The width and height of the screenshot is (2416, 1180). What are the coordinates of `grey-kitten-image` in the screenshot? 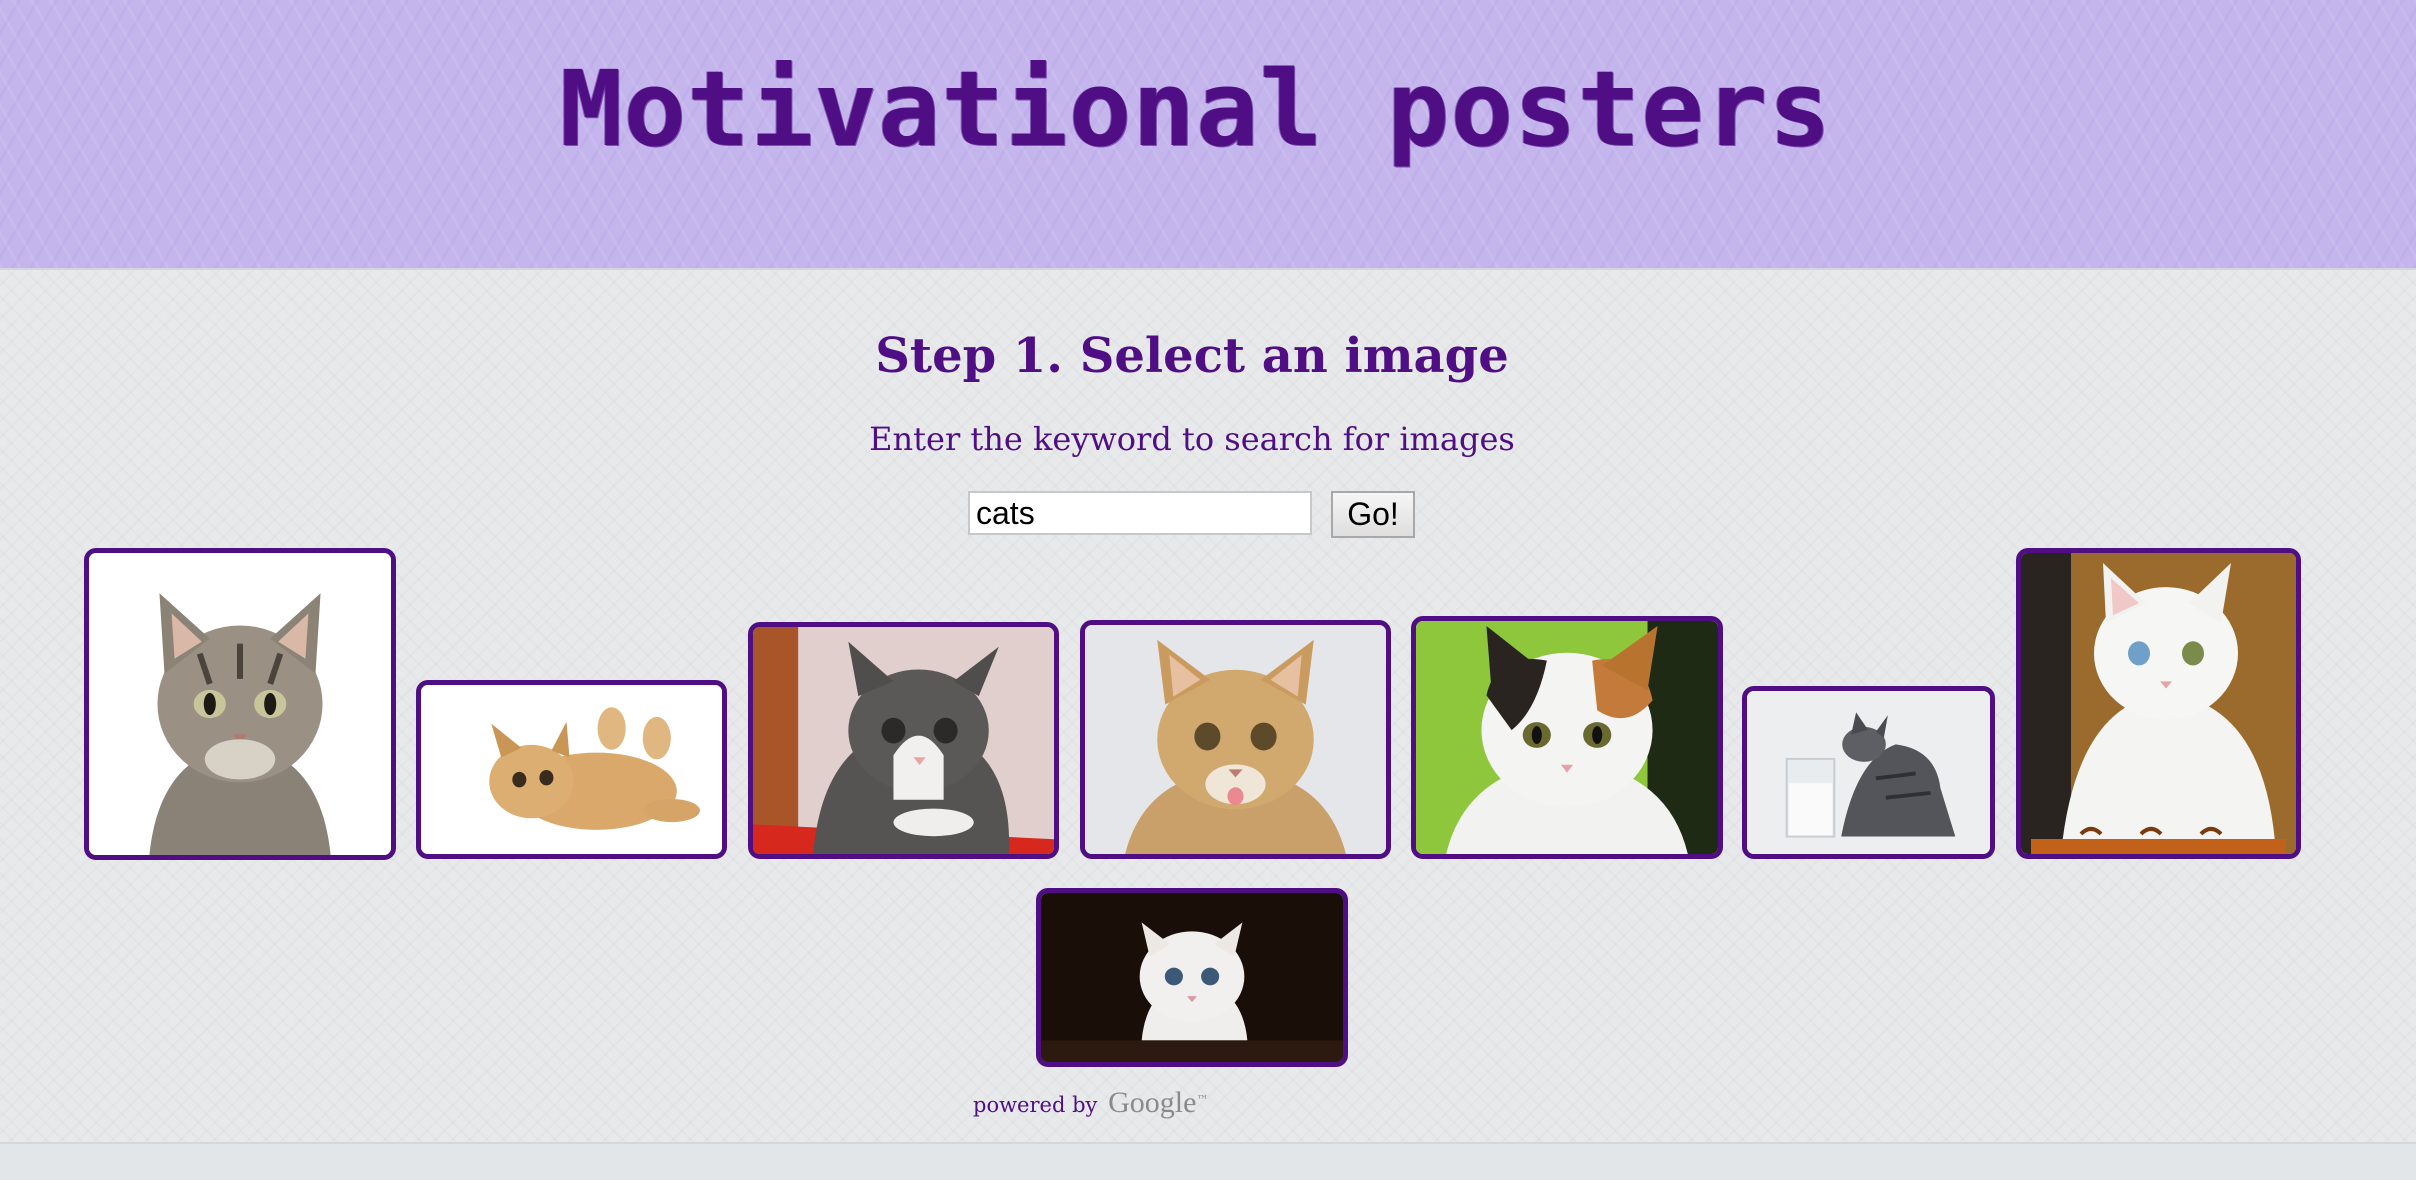 It's located at (903, 740).